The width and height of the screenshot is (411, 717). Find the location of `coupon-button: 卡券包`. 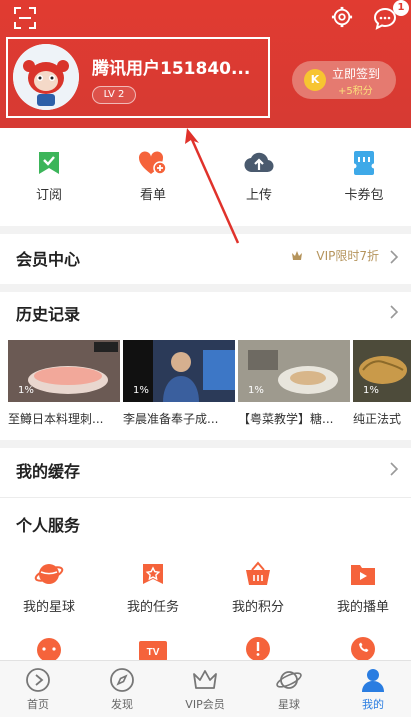

coupon-button: 卡券包 is located at coordinates (364, 176).